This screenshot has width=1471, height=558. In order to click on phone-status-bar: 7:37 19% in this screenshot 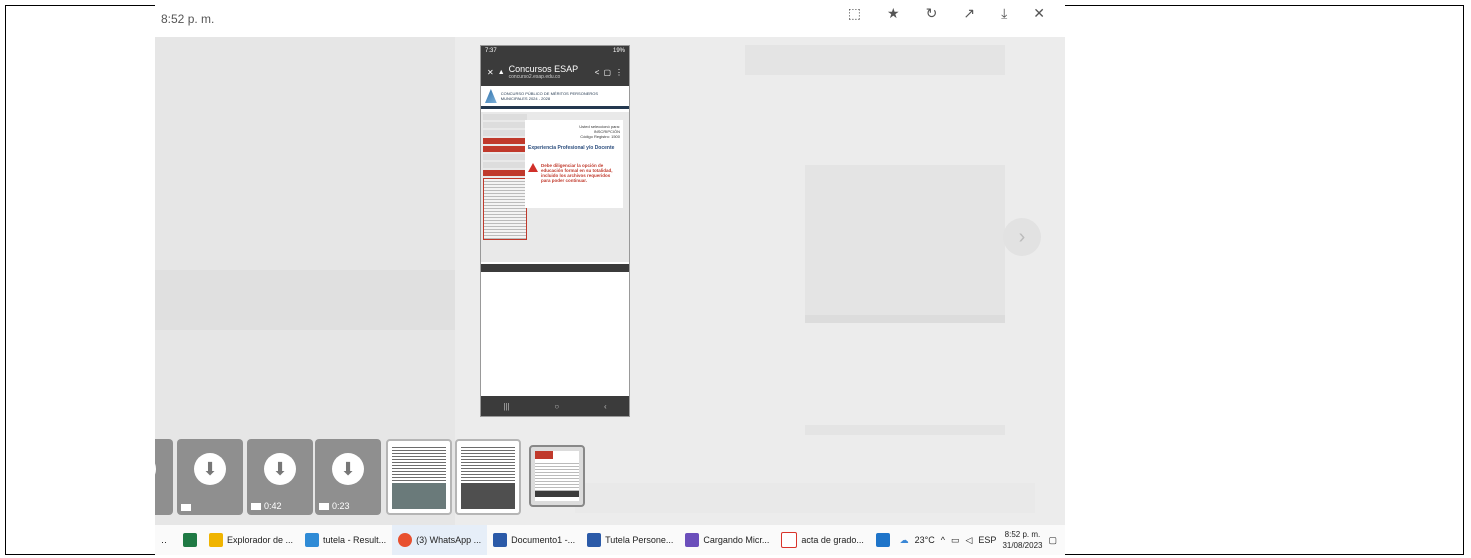, I will do `click(555, 52)`.